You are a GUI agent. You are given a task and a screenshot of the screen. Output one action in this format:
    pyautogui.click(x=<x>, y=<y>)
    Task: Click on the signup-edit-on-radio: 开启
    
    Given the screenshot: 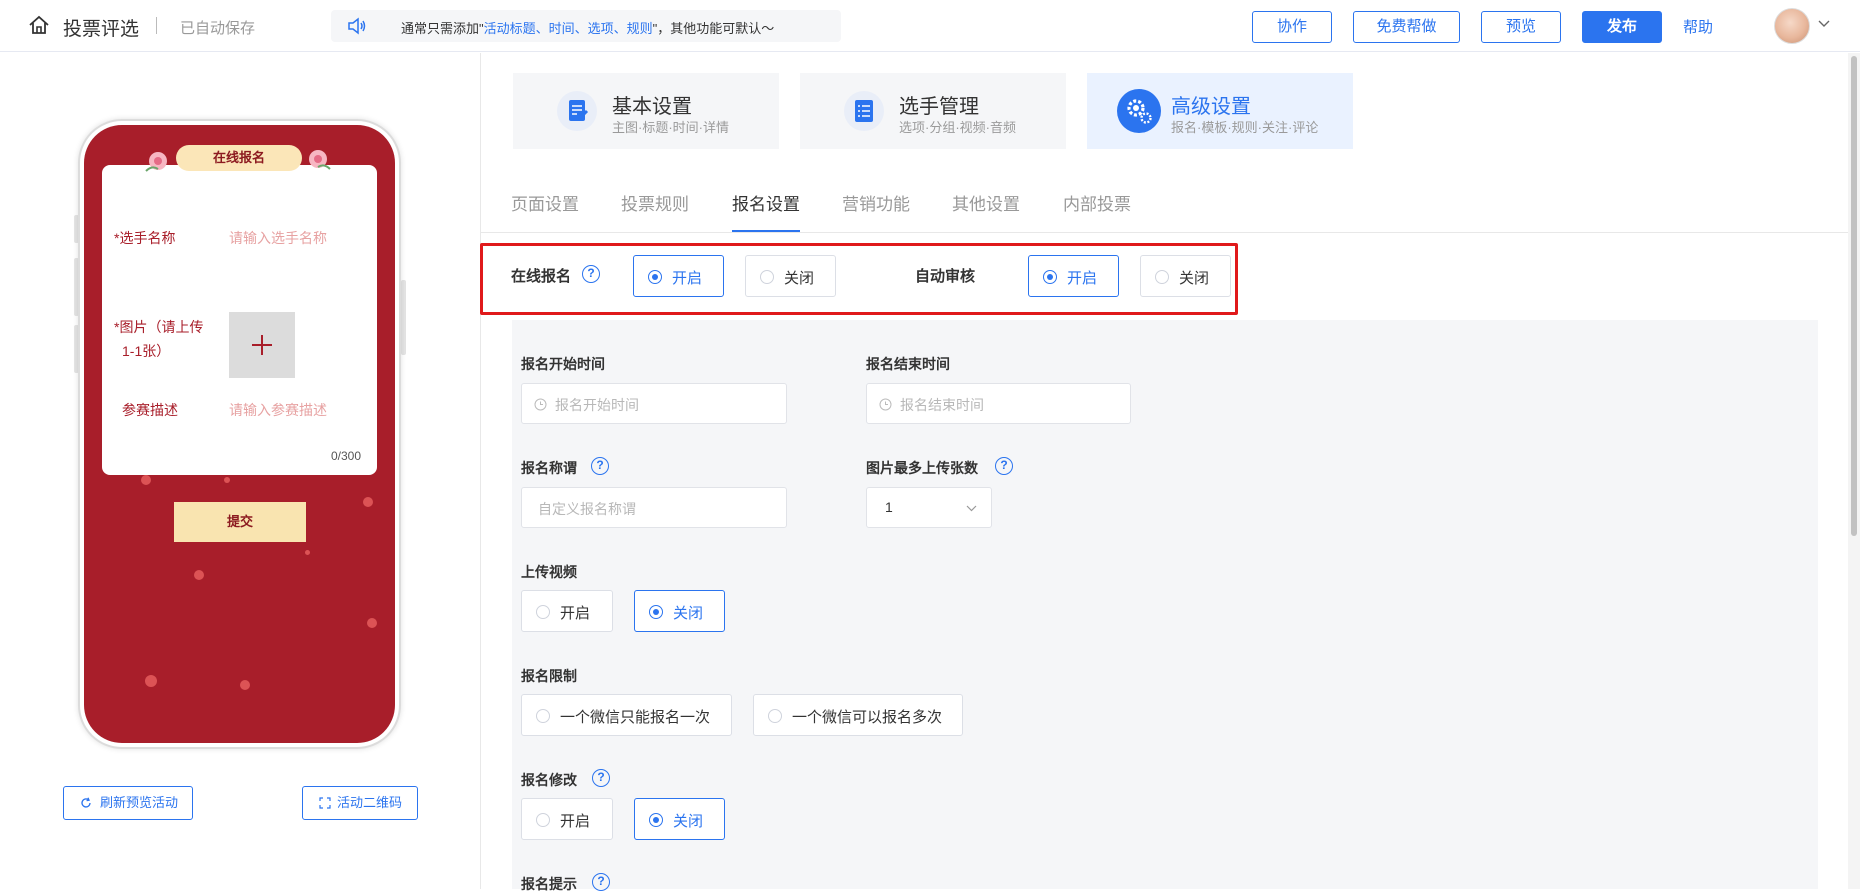 What is the action you would take?
    pyautogui.click(x=567, y=819)
    